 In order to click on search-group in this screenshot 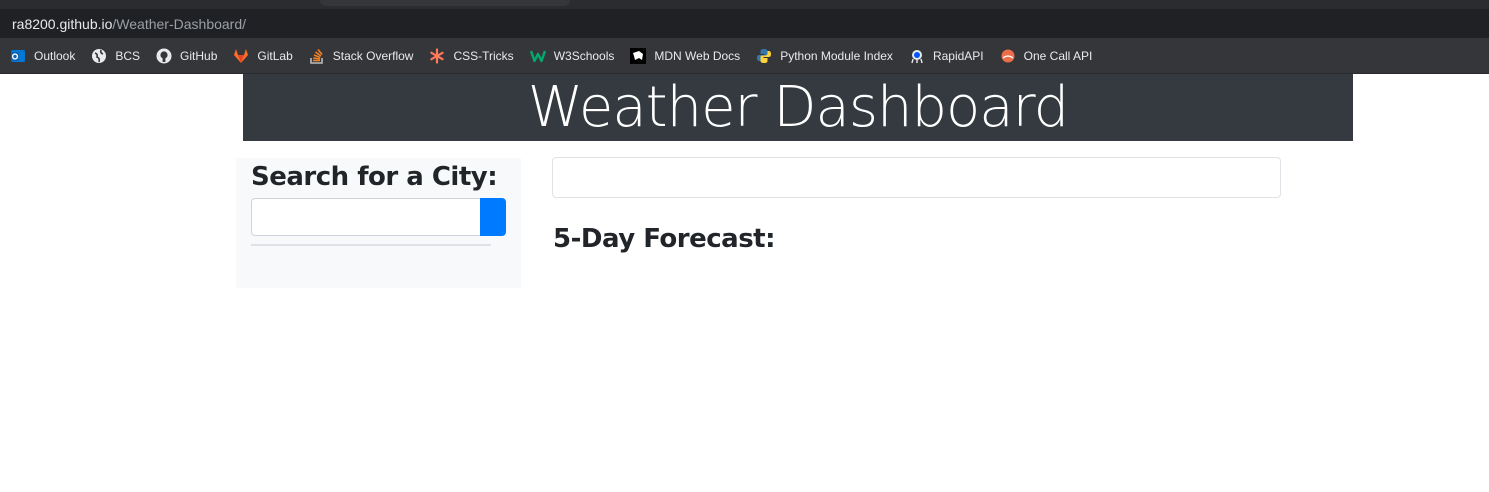, I will do `click(378, 217)`.